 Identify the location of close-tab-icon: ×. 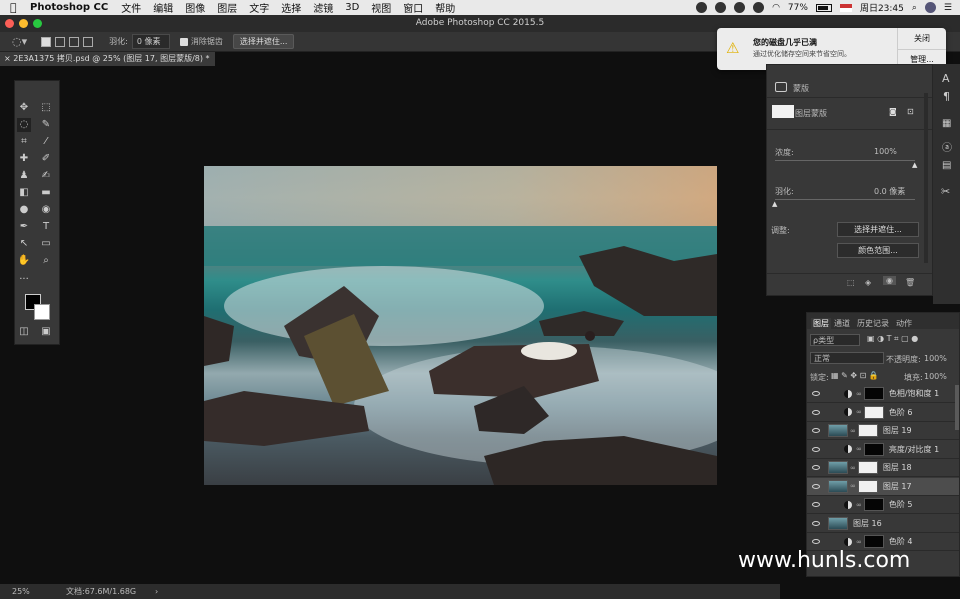
(8, 58).